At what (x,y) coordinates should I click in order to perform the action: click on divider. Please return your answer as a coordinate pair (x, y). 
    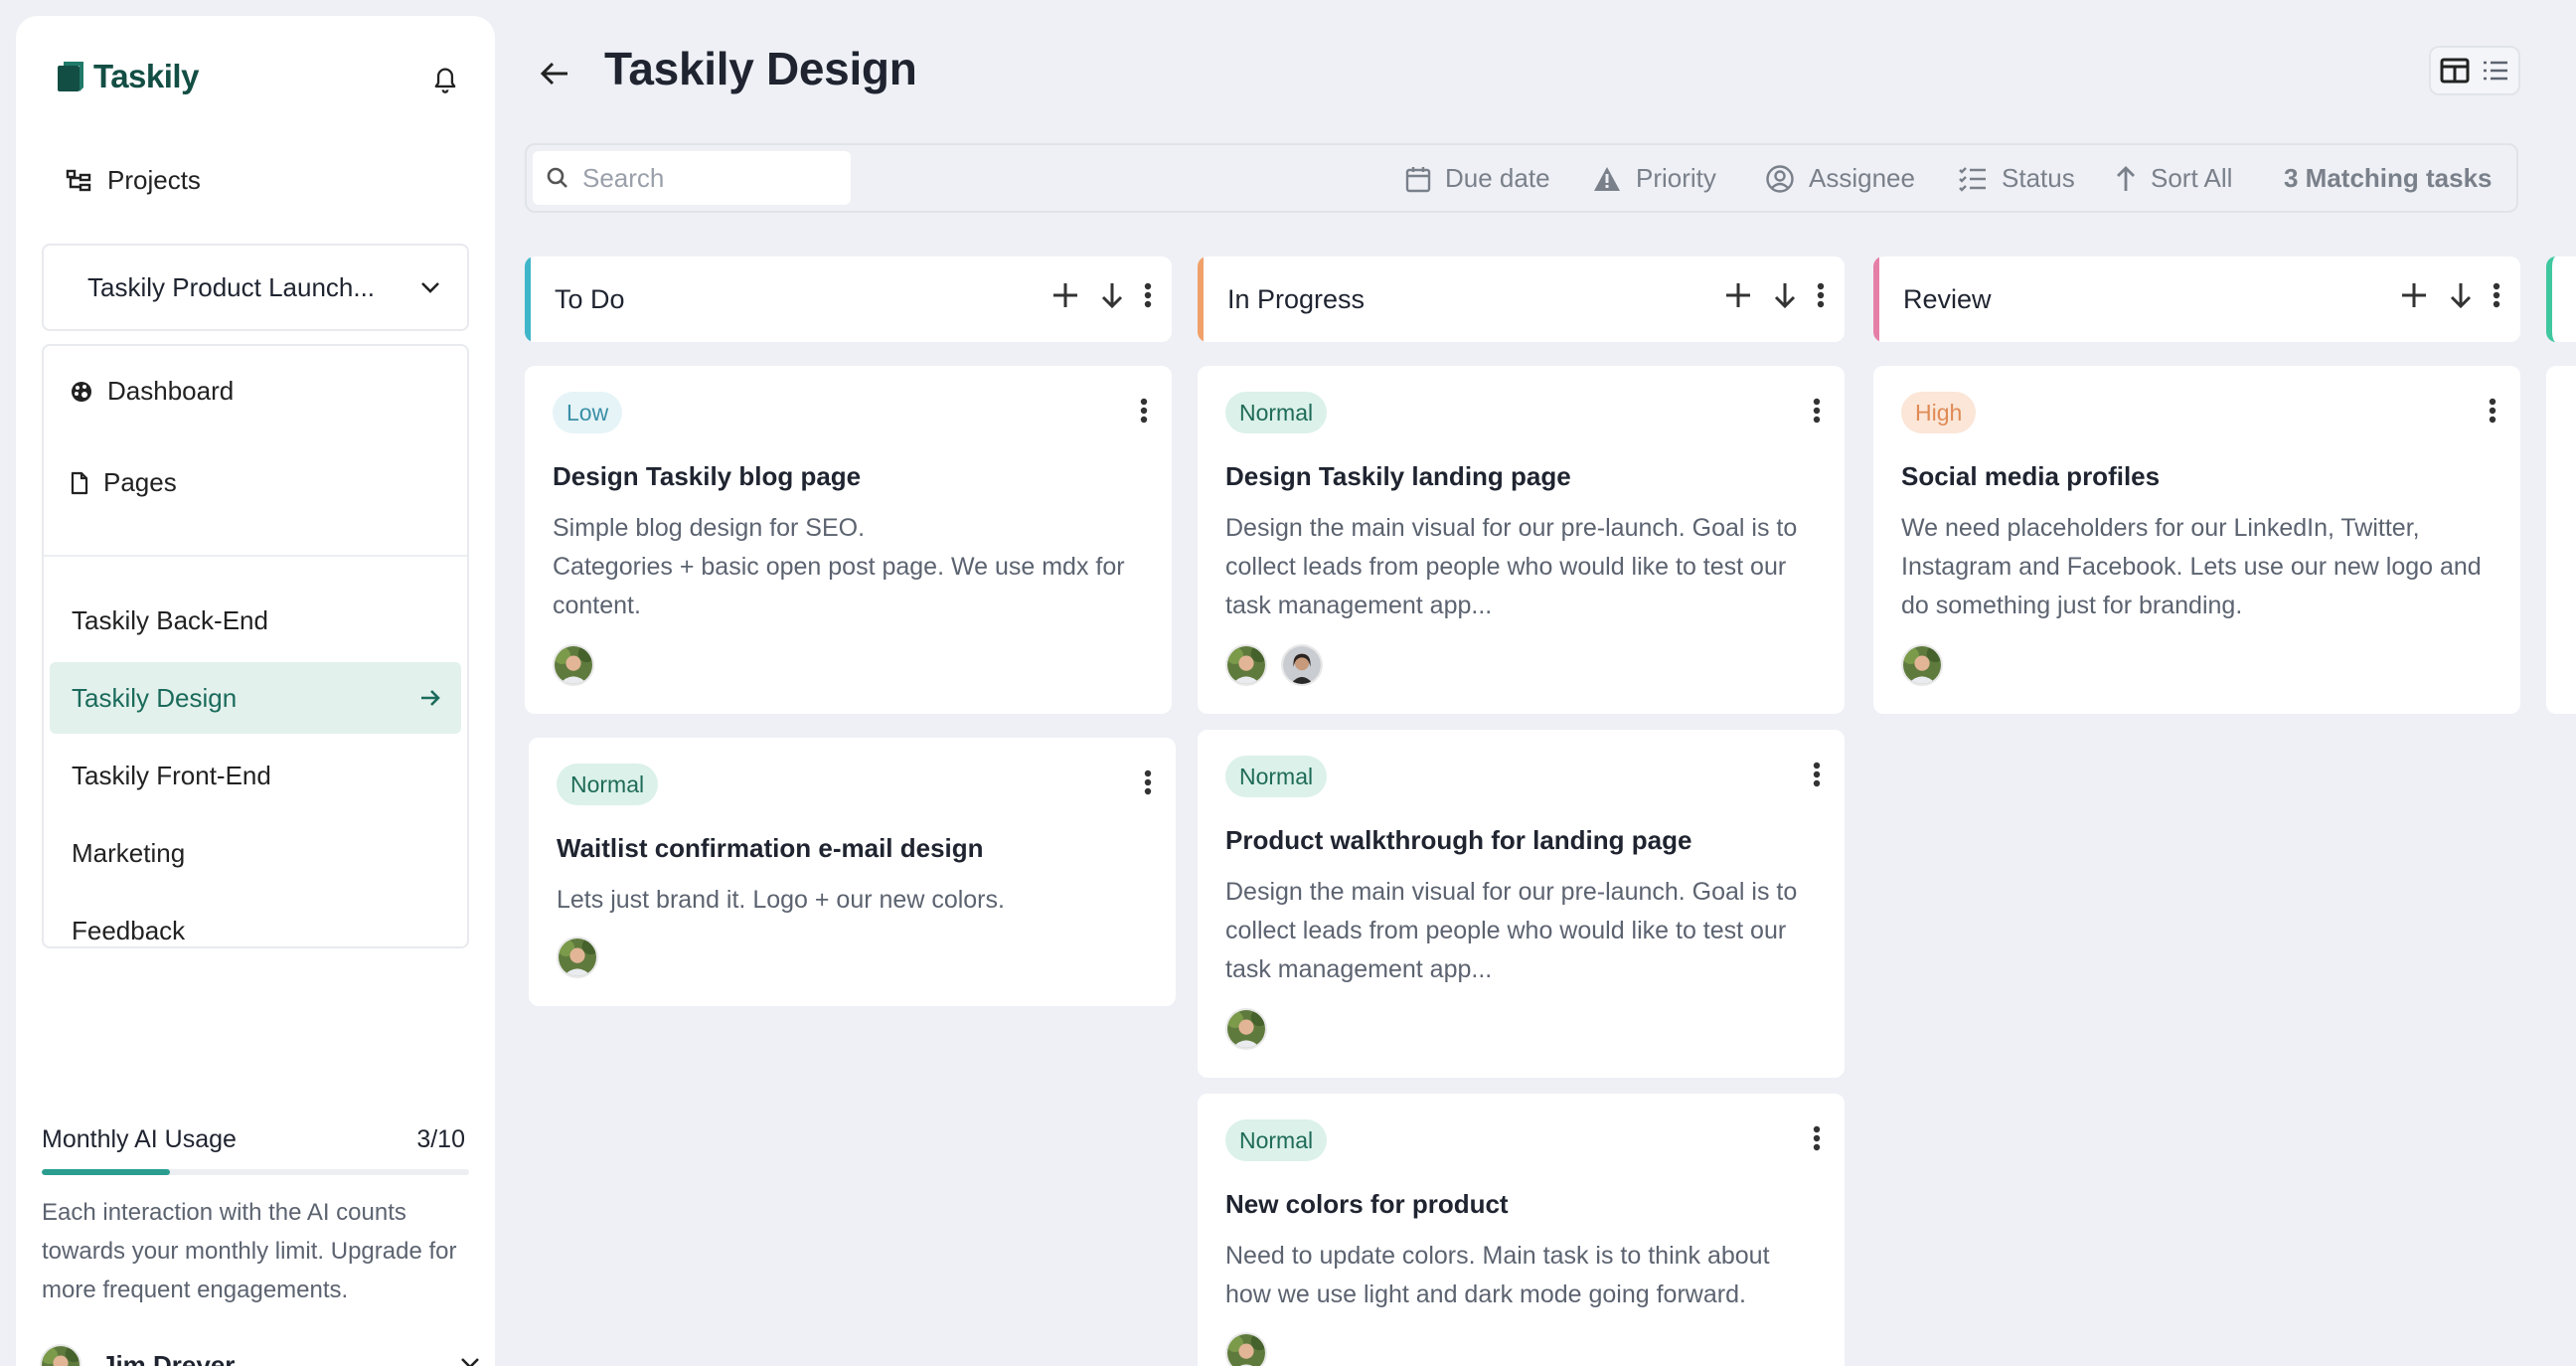
    Looking at the image, I should click on (255, 556).